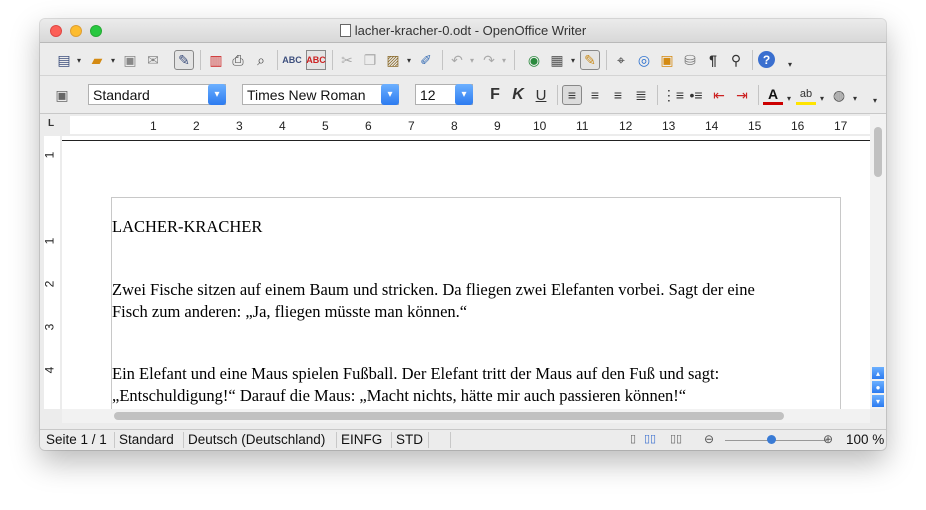 This screenshot has height=510, width=926. What do you see at coordinates (361, 439) in the screenshot?
I see `insert-mode-indicator: EINFG` at bounding box center [361, 439].